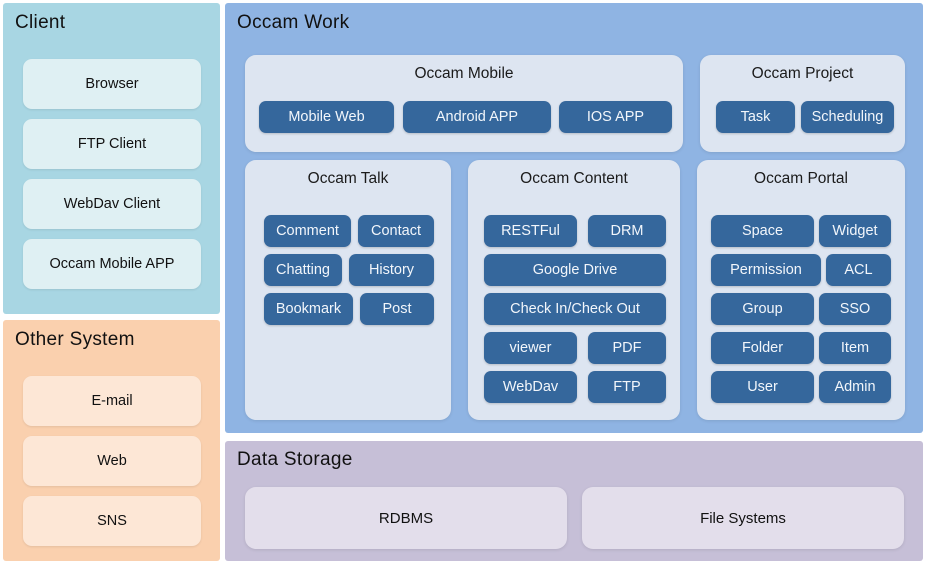 This screenshot has width=926, height=564. I want to click on client-panel-title: Client, so click(40, 22).